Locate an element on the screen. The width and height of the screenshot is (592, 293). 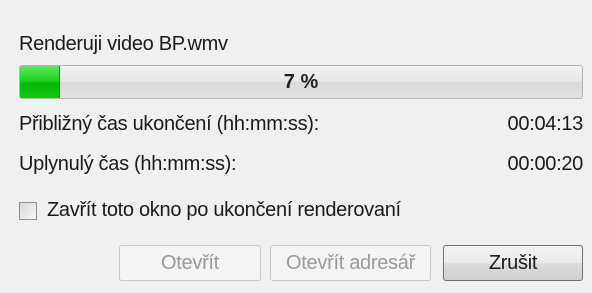
render-progress-bar: 7 % is located at coordinates (301, 82).